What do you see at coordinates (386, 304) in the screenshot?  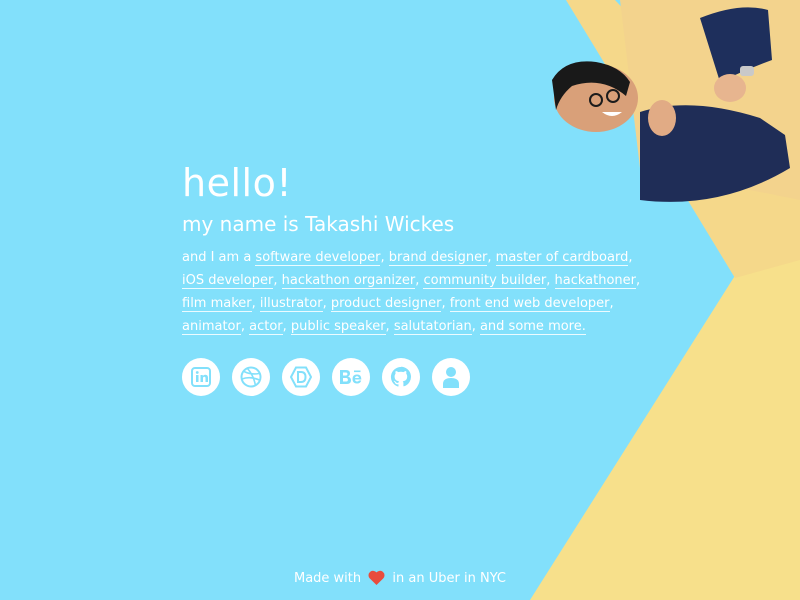 I see `role-link-product-designer: product designer` at bounding box center [386, 304].